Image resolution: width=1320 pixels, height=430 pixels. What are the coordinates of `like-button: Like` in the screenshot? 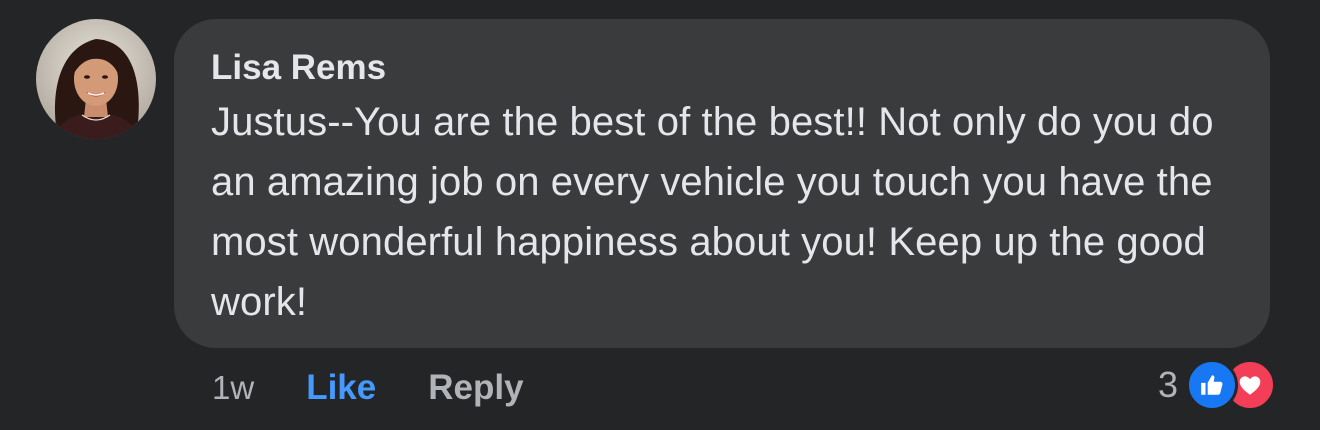 It's located at (341, 388).